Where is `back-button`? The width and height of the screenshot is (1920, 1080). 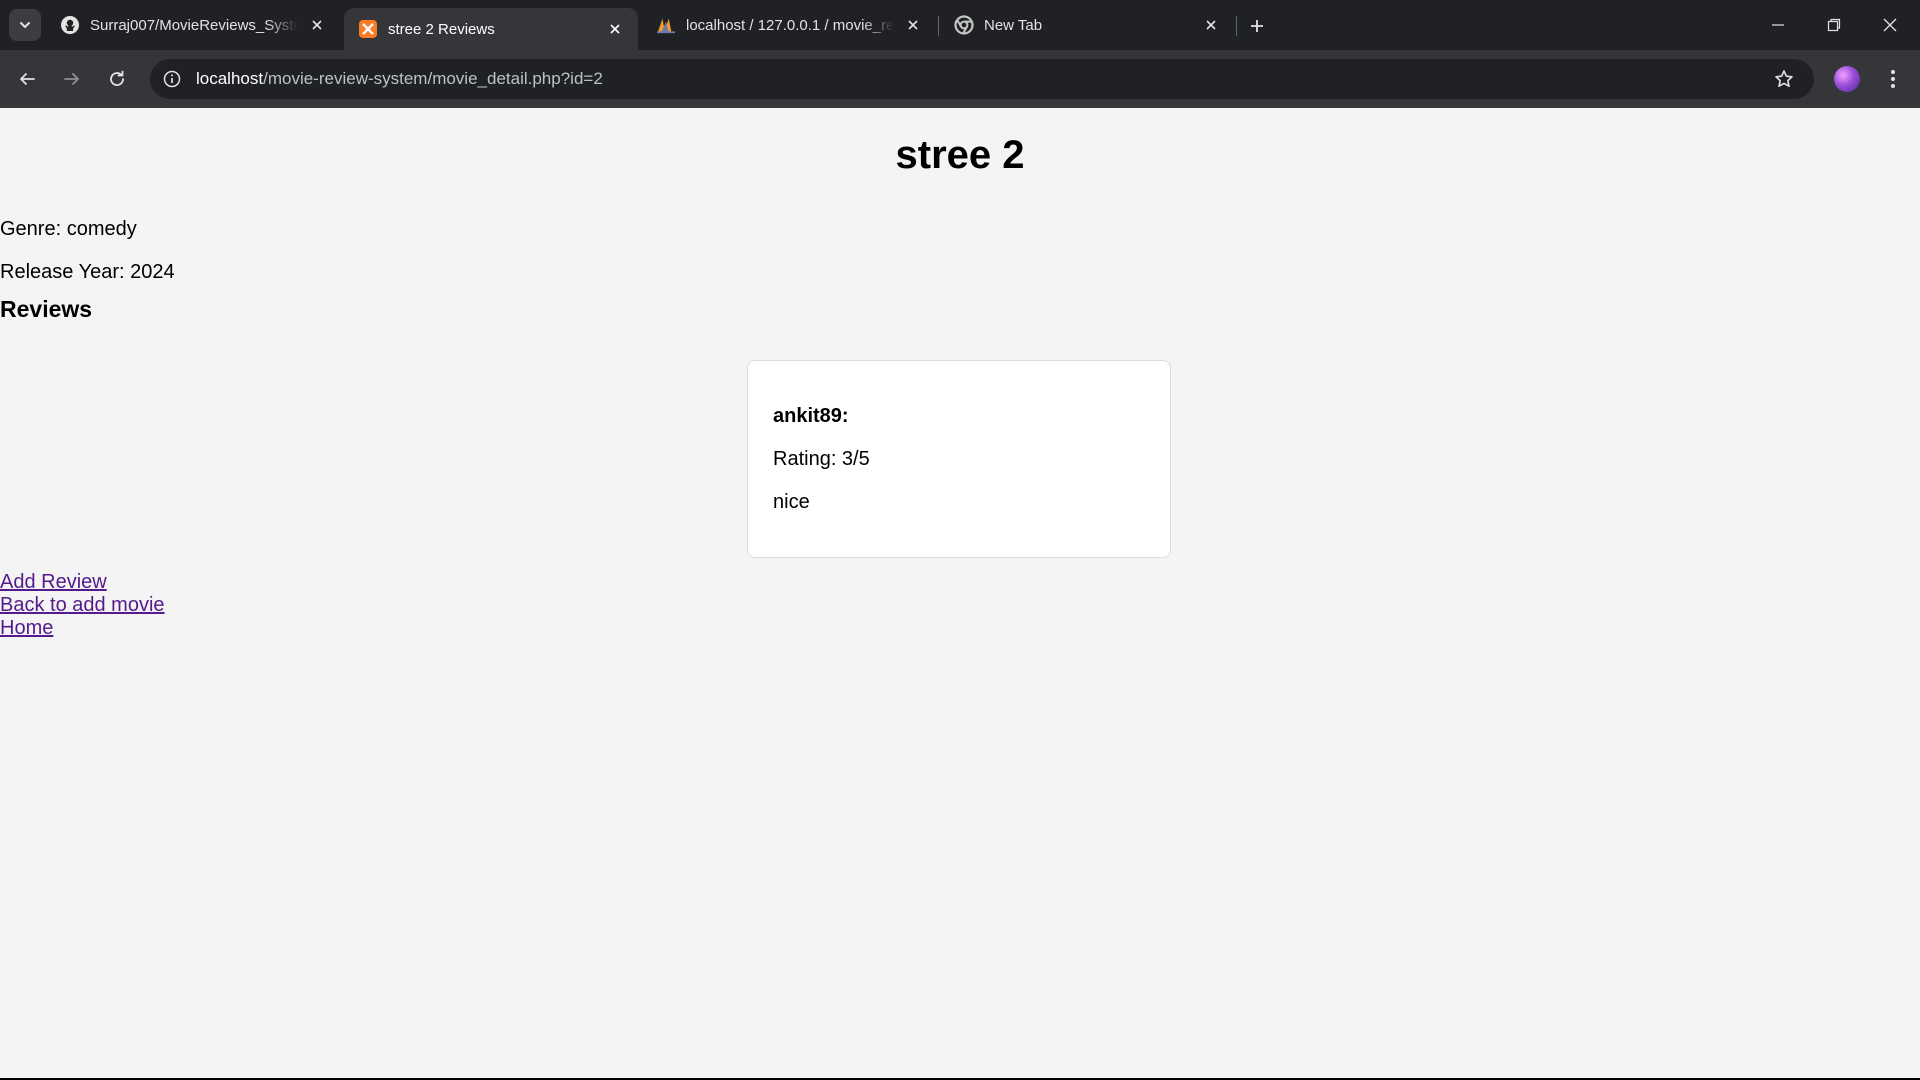 back-button is located at coordinates (27, 79).